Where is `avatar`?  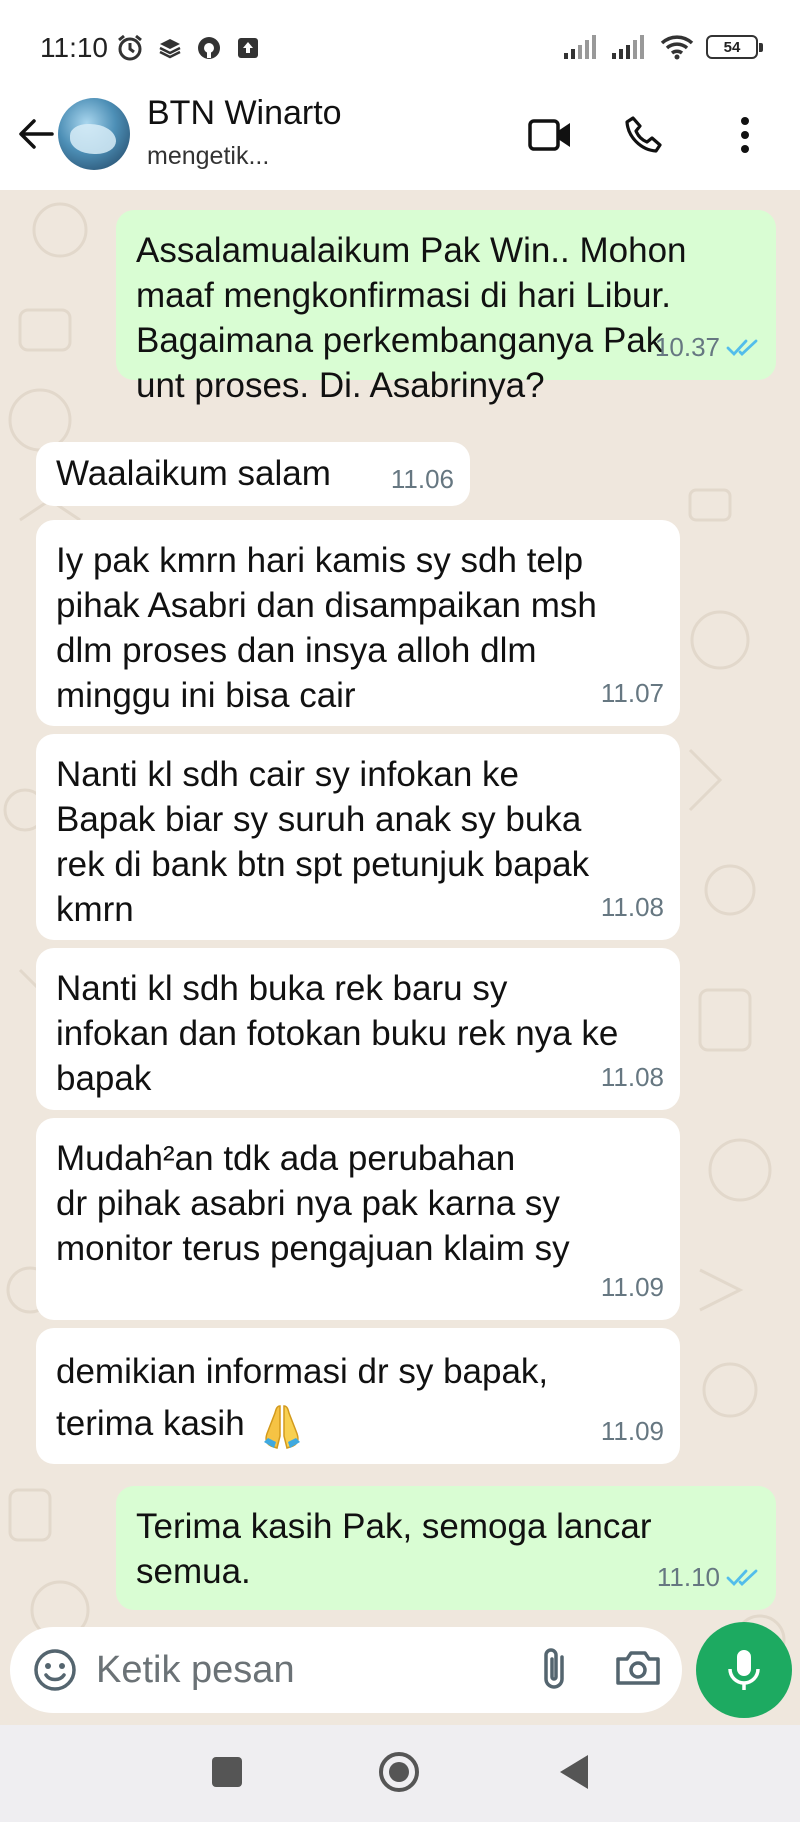
avatar is located at coordinates (94, 134).